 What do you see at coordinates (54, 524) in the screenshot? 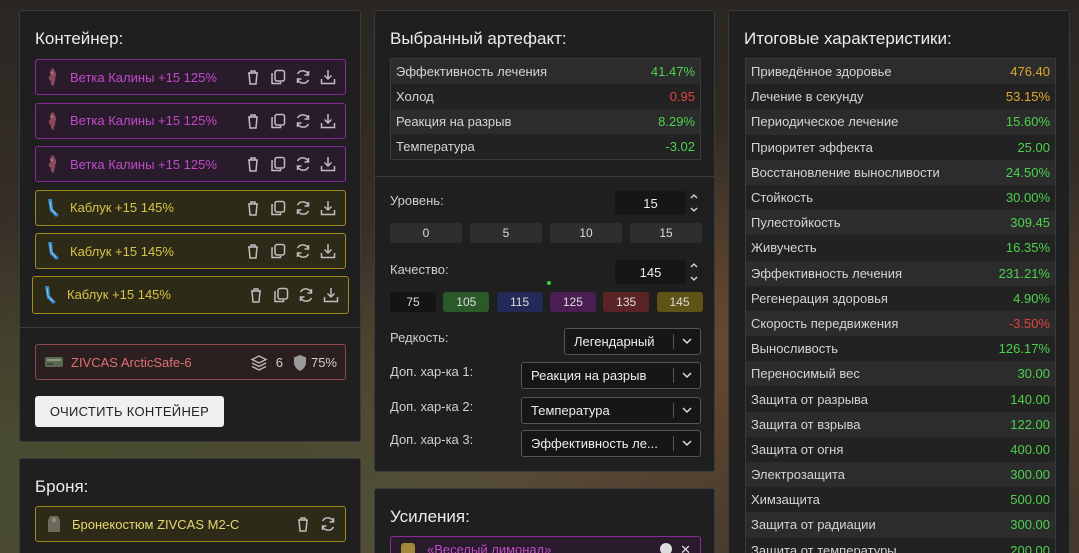
I see `armor-suit-icon` at bounding box center [54, 524].